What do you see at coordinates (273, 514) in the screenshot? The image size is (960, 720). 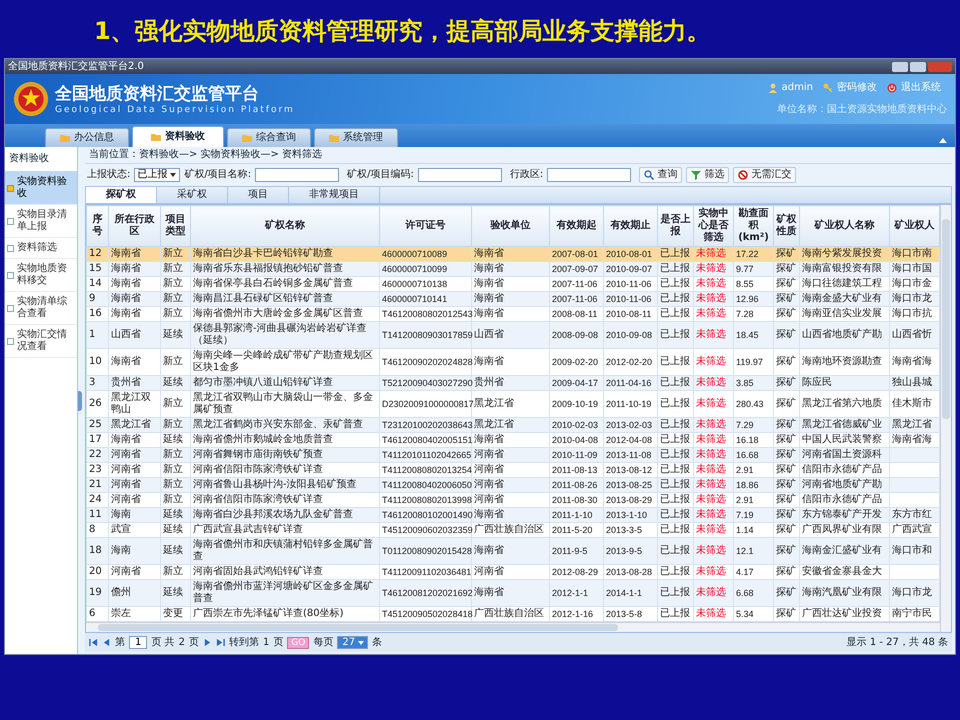 I see `table-cell: 海南省白沙县邦溪农场九队金矿普查` at bounding box center [273, 514].